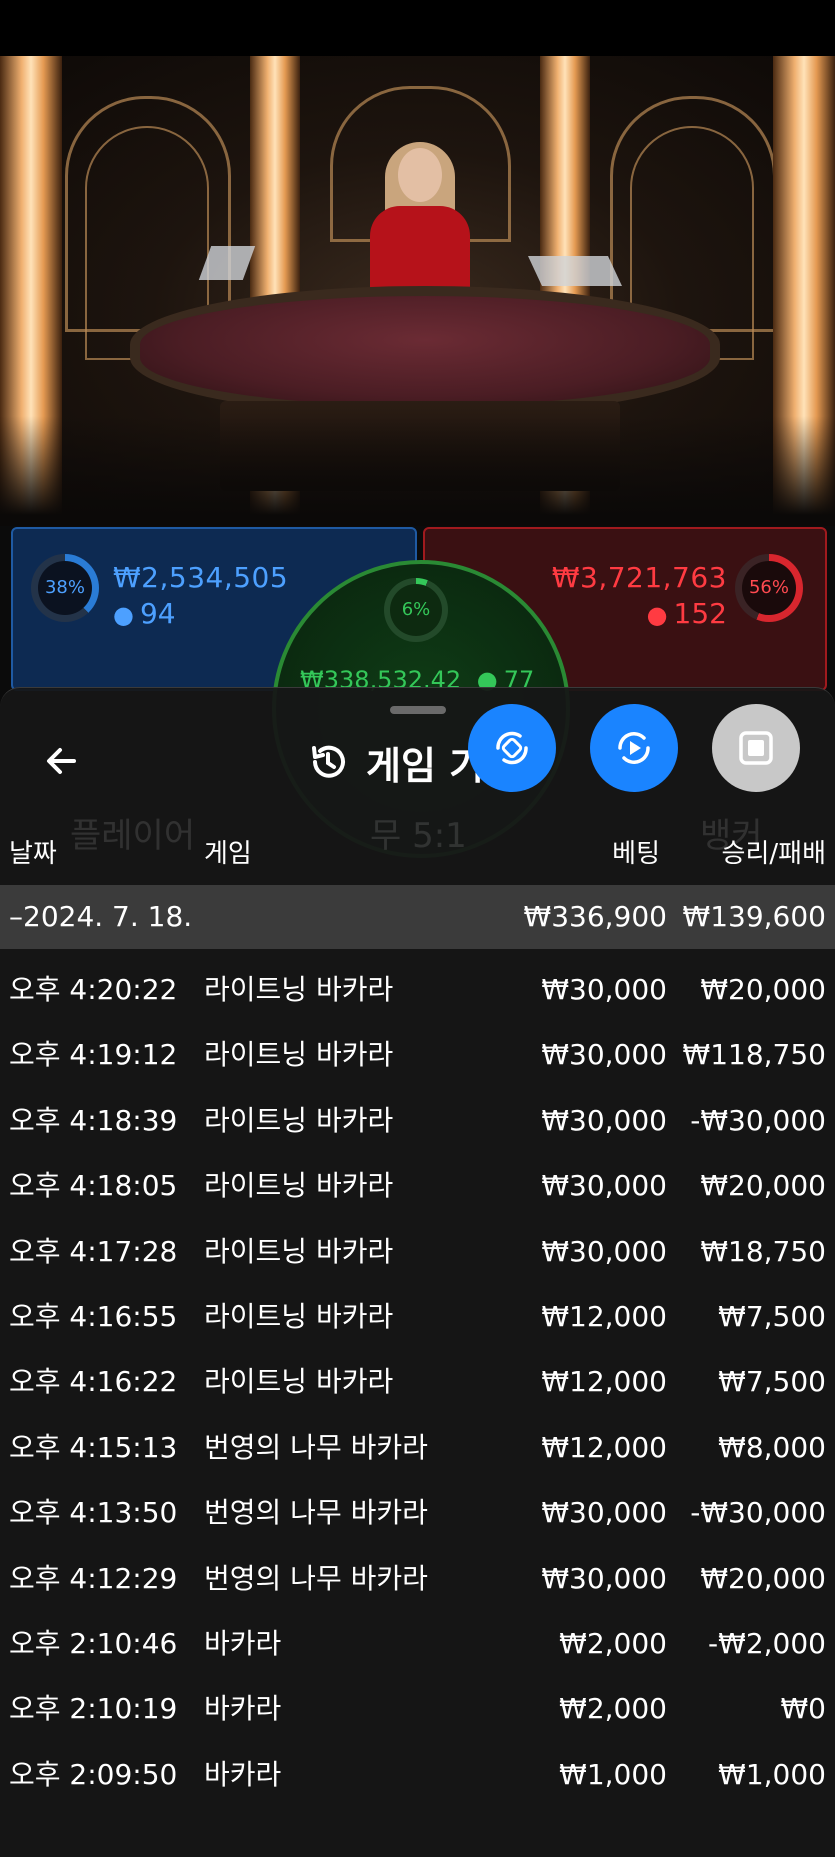 The width and height of the screenshot is (835, 1857). I want to click on ghost-player-label: 플레이어, so click(133, 836).